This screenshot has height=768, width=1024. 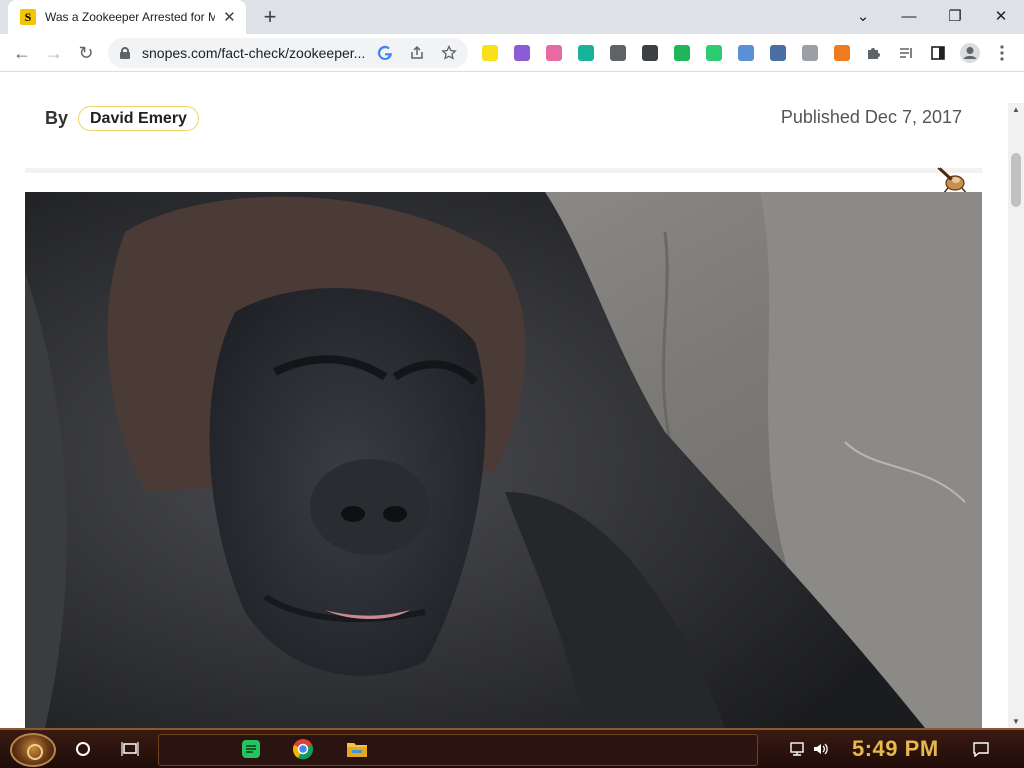 I want to click on notification-center-icon, so click(x=981, y=749).